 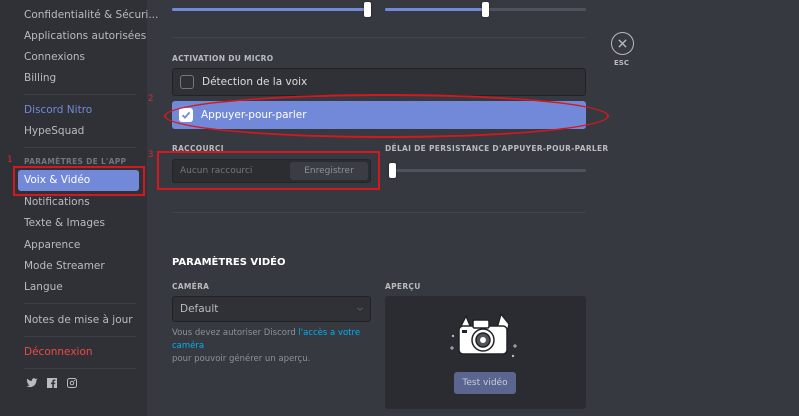 I want to click on video-preview-panel: Test vidéo, so click(x=485, y=352).